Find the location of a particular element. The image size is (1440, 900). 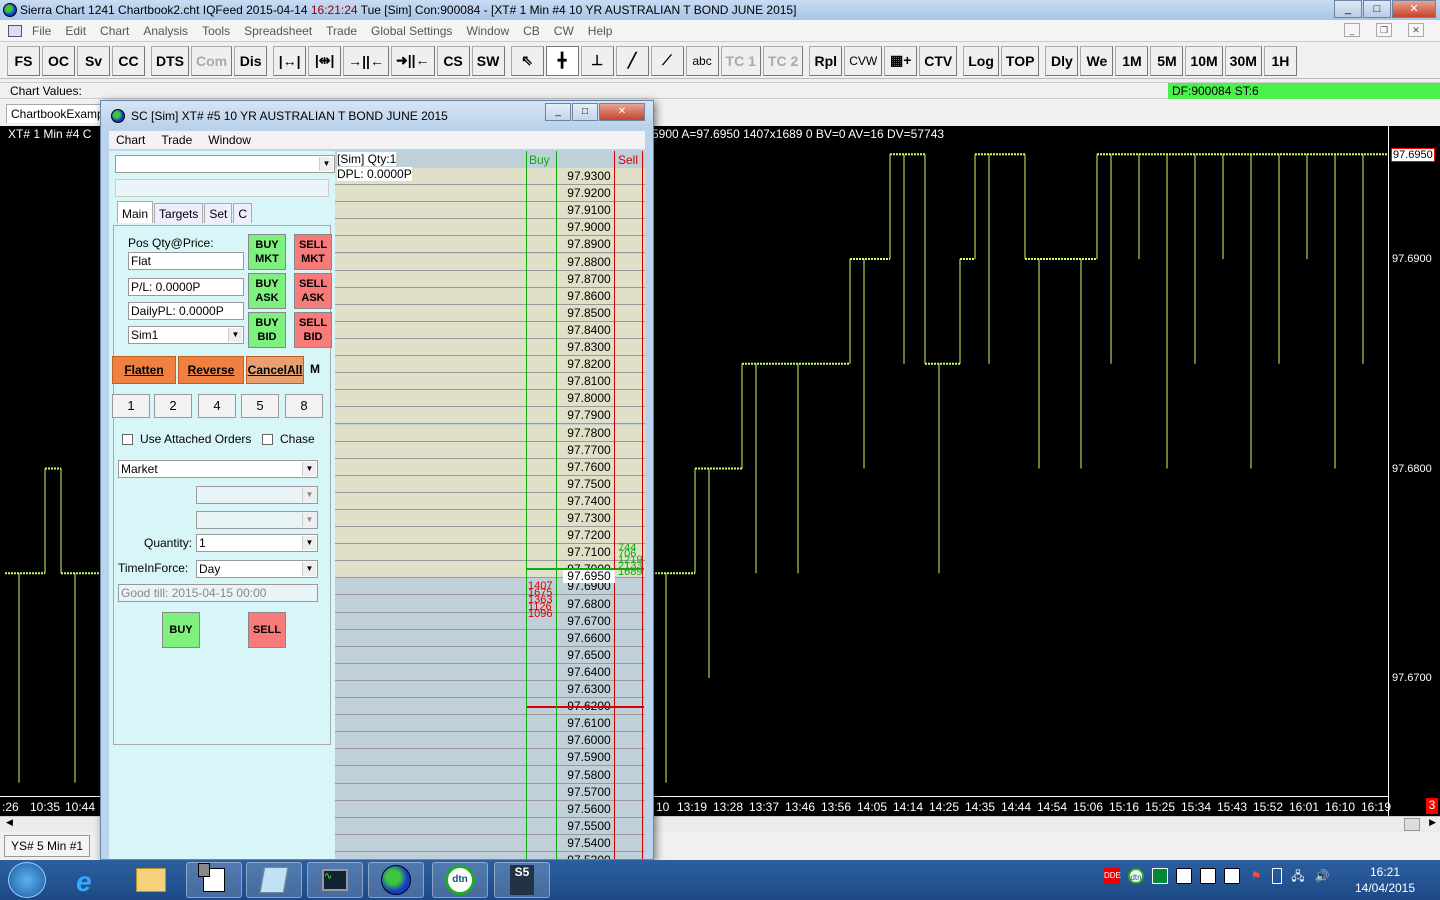

ladder-row: 97.6100 is located at coordinates (490, 724).